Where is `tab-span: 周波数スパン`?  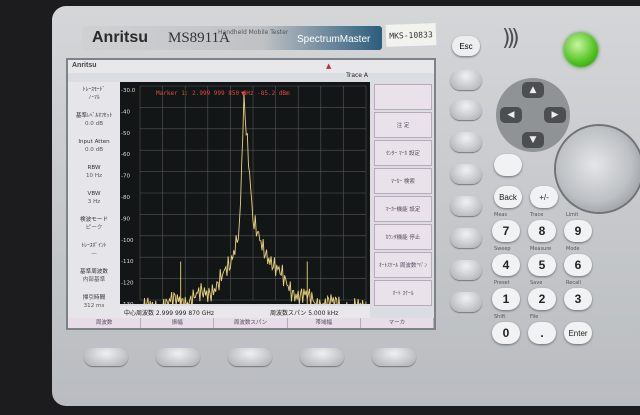 tab-span: 周波数スパン is located at coordinates (251, 323).